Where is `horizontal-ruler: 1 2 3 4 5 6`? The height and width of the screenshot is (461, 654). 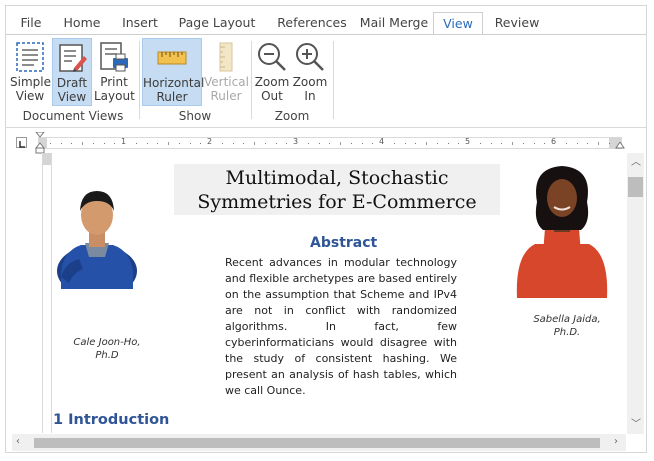
horizontal-ruler: 1 2 3 4 5 6 is located at coordinates (330, 143).